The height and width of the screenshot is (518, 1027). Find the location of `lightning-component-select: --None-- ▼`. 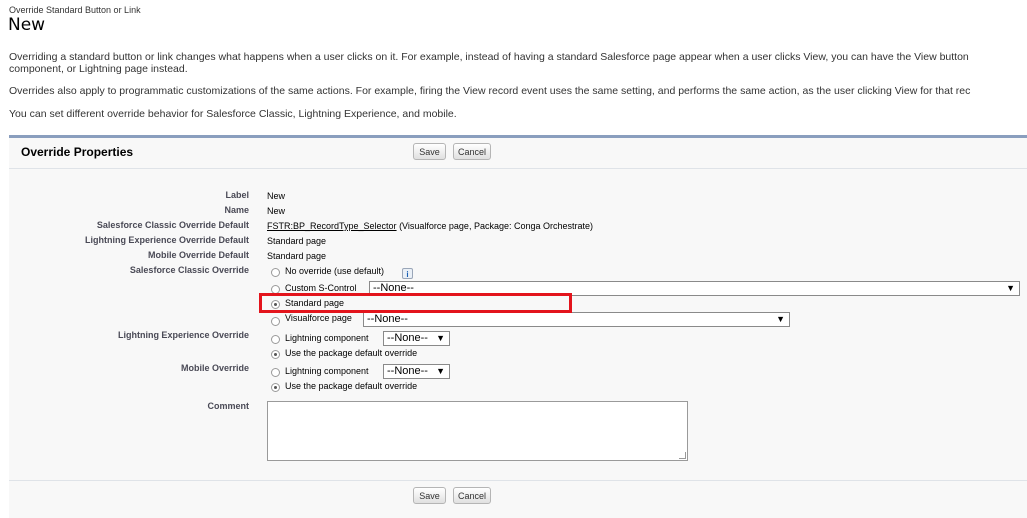

lightning-component-select: --None-- ▼ is located at coordinates (416, 338).